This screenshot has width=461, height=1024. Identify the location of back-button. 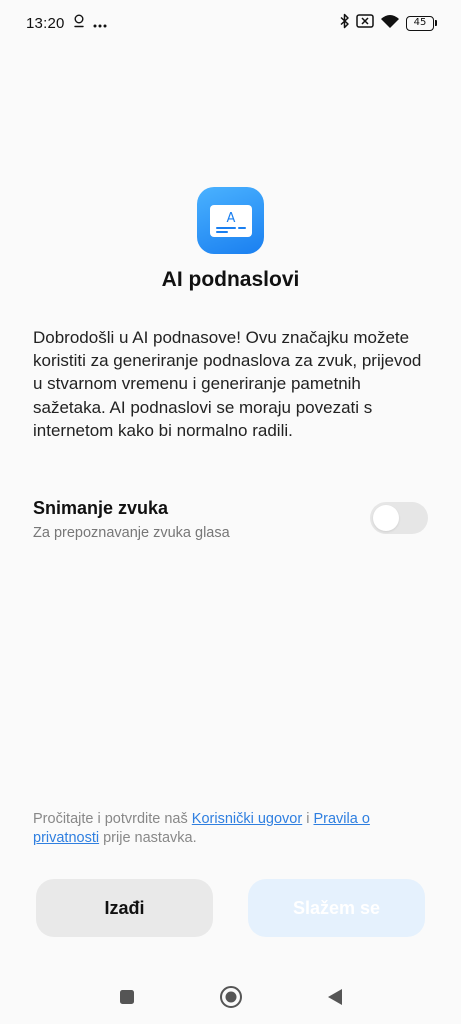
(335, 997).